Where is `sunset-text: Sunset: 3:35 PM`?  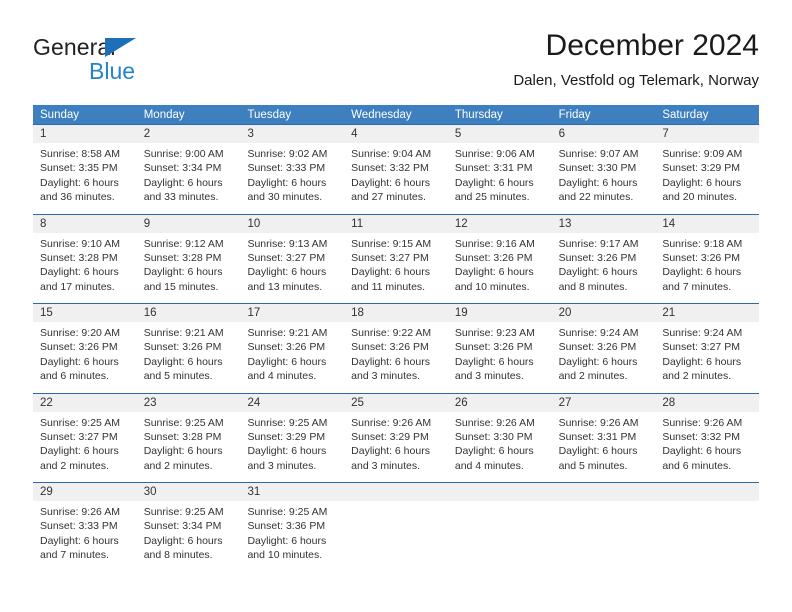 sunset-text: Sunset: 3:35 PM is located at coordinates (79, 168).